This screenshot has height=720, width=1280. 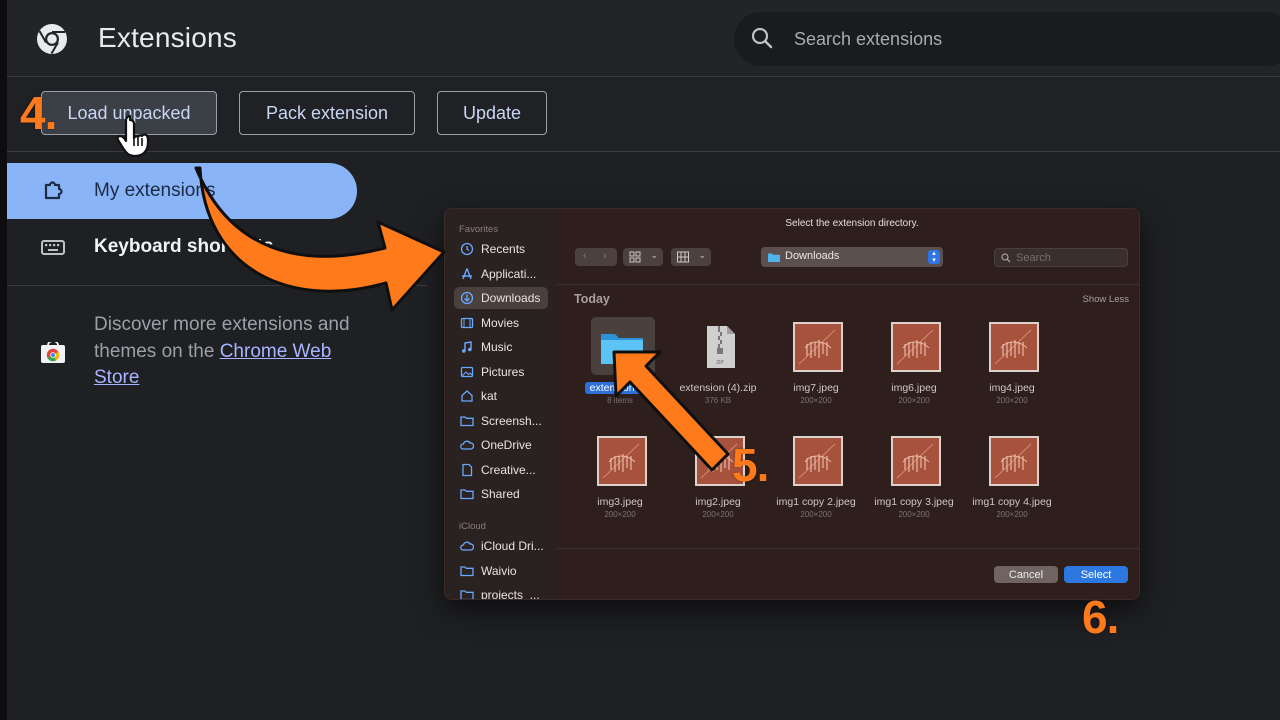 What do you see at coordinates (683, 257) in the screenshot?
I see `group-grid-icon` at bounding box center [683, 257].